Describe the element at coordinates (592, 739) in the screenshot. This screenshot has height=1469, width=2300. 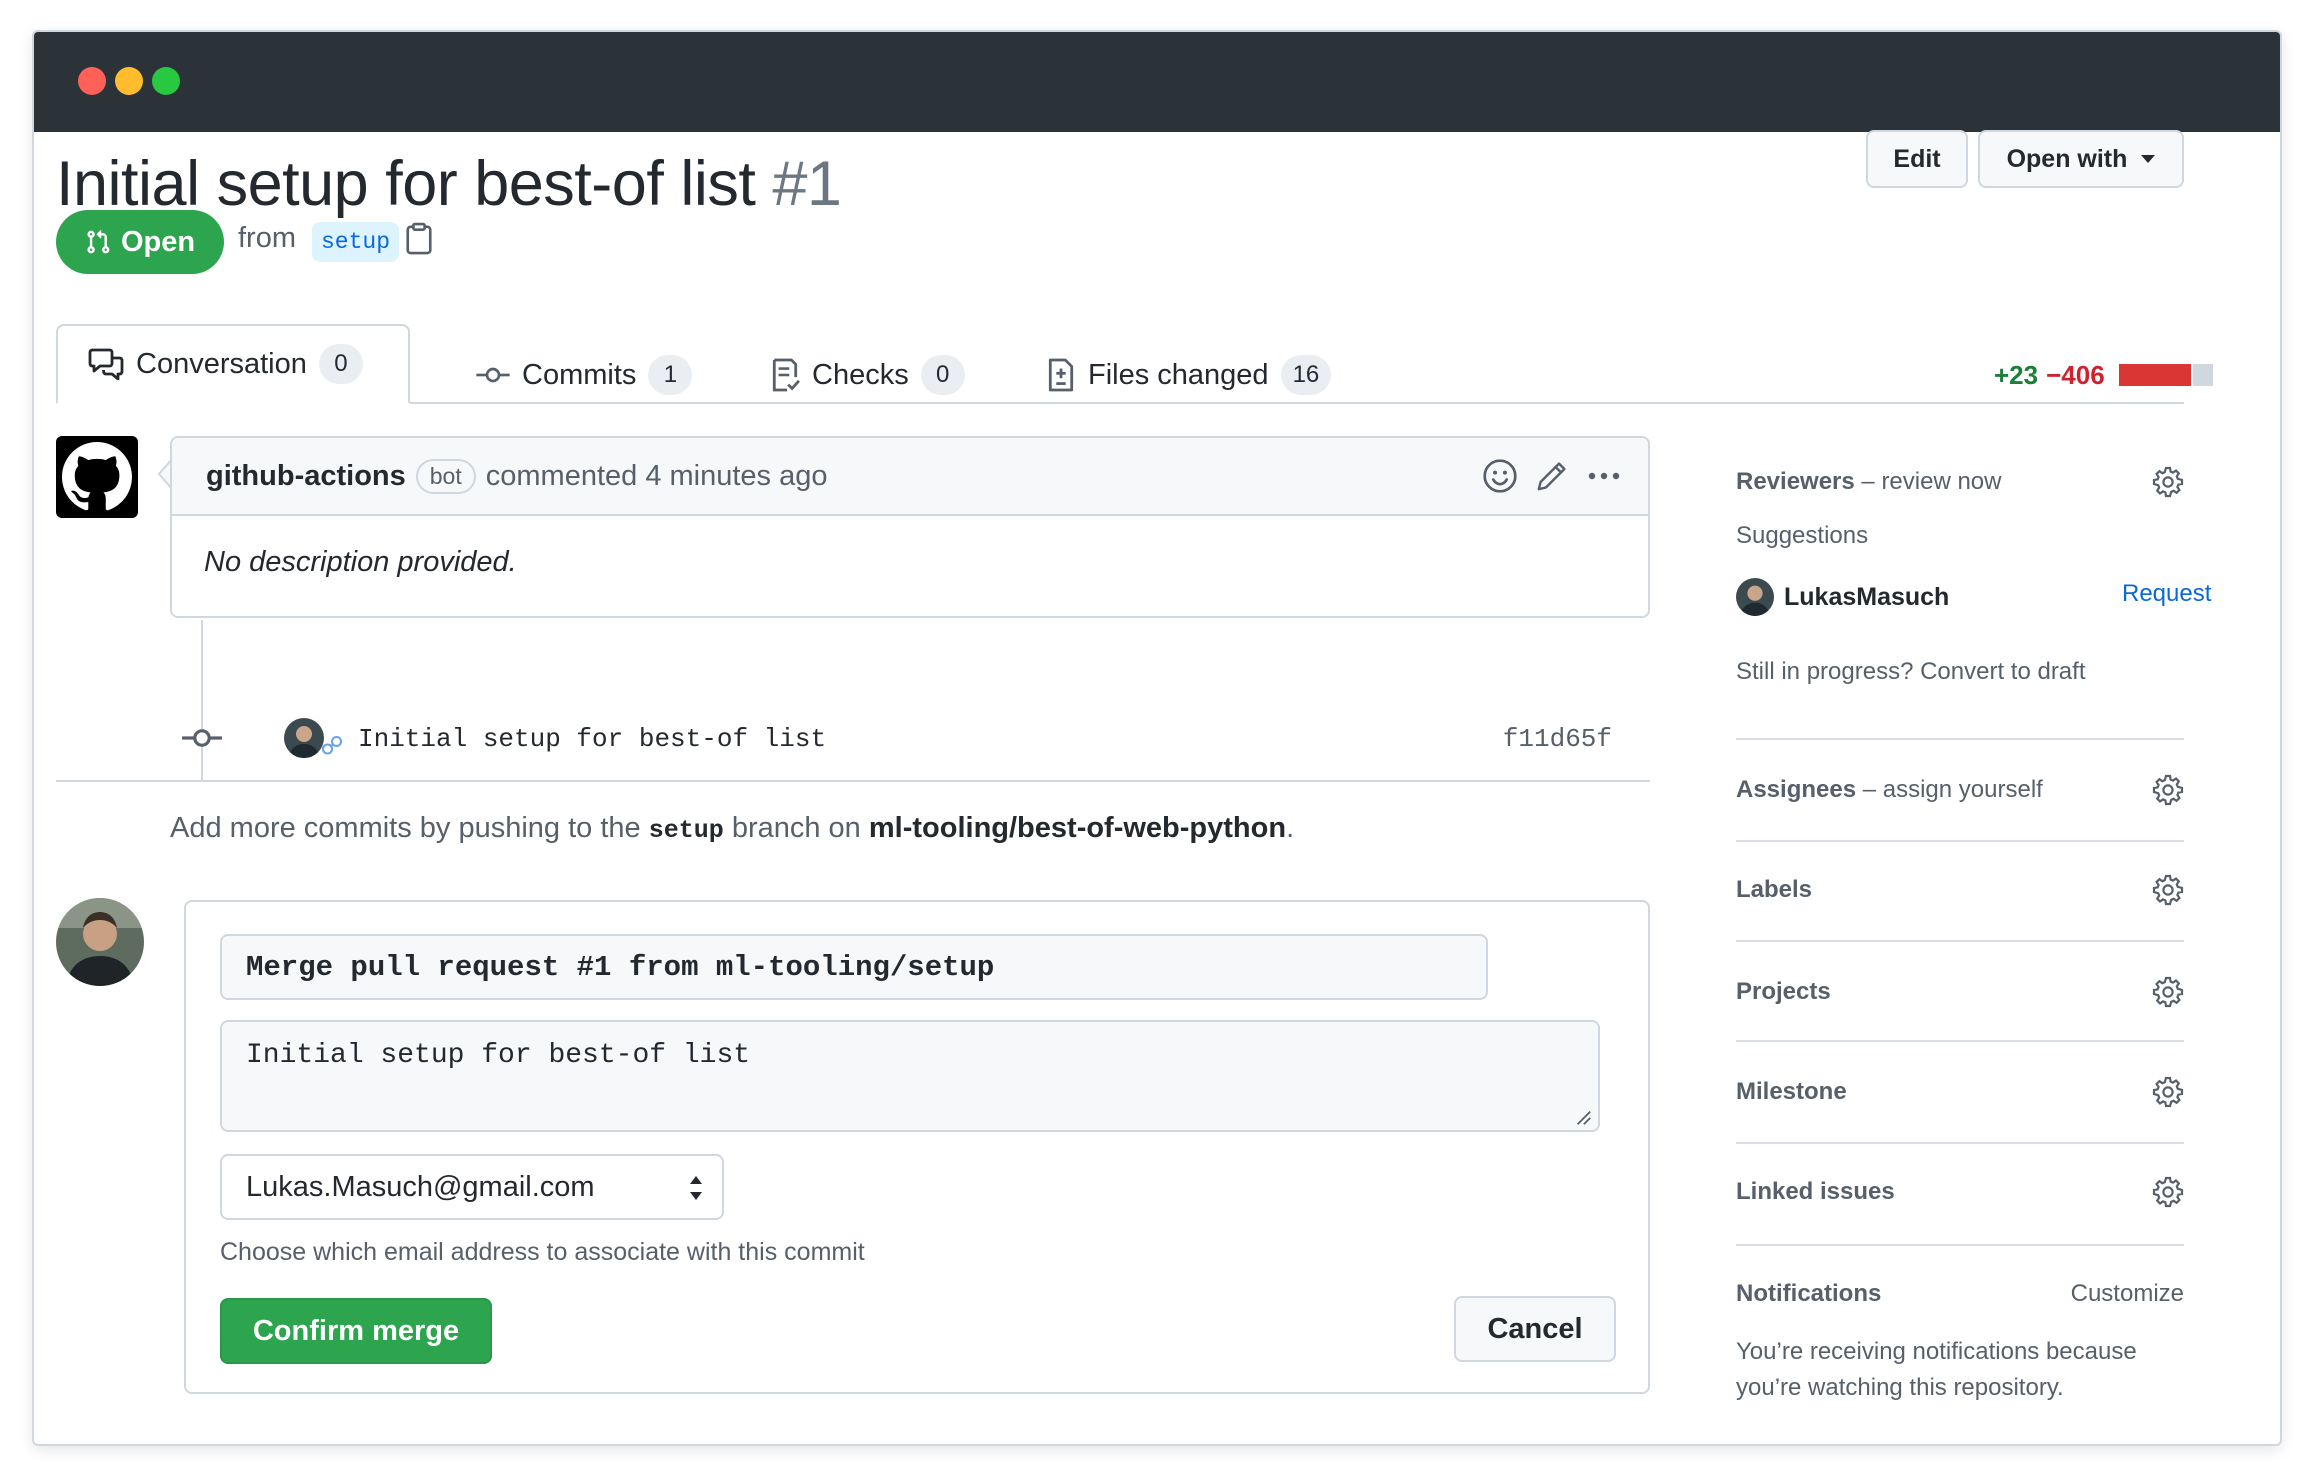
I see `commit-message: Initial setup for best-of list` at that location.